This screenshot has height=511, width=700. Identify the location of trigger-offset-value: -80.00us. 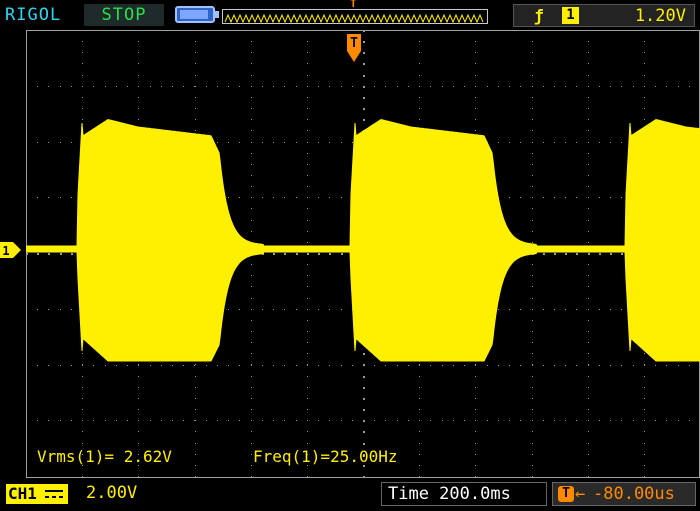
(634, 494).